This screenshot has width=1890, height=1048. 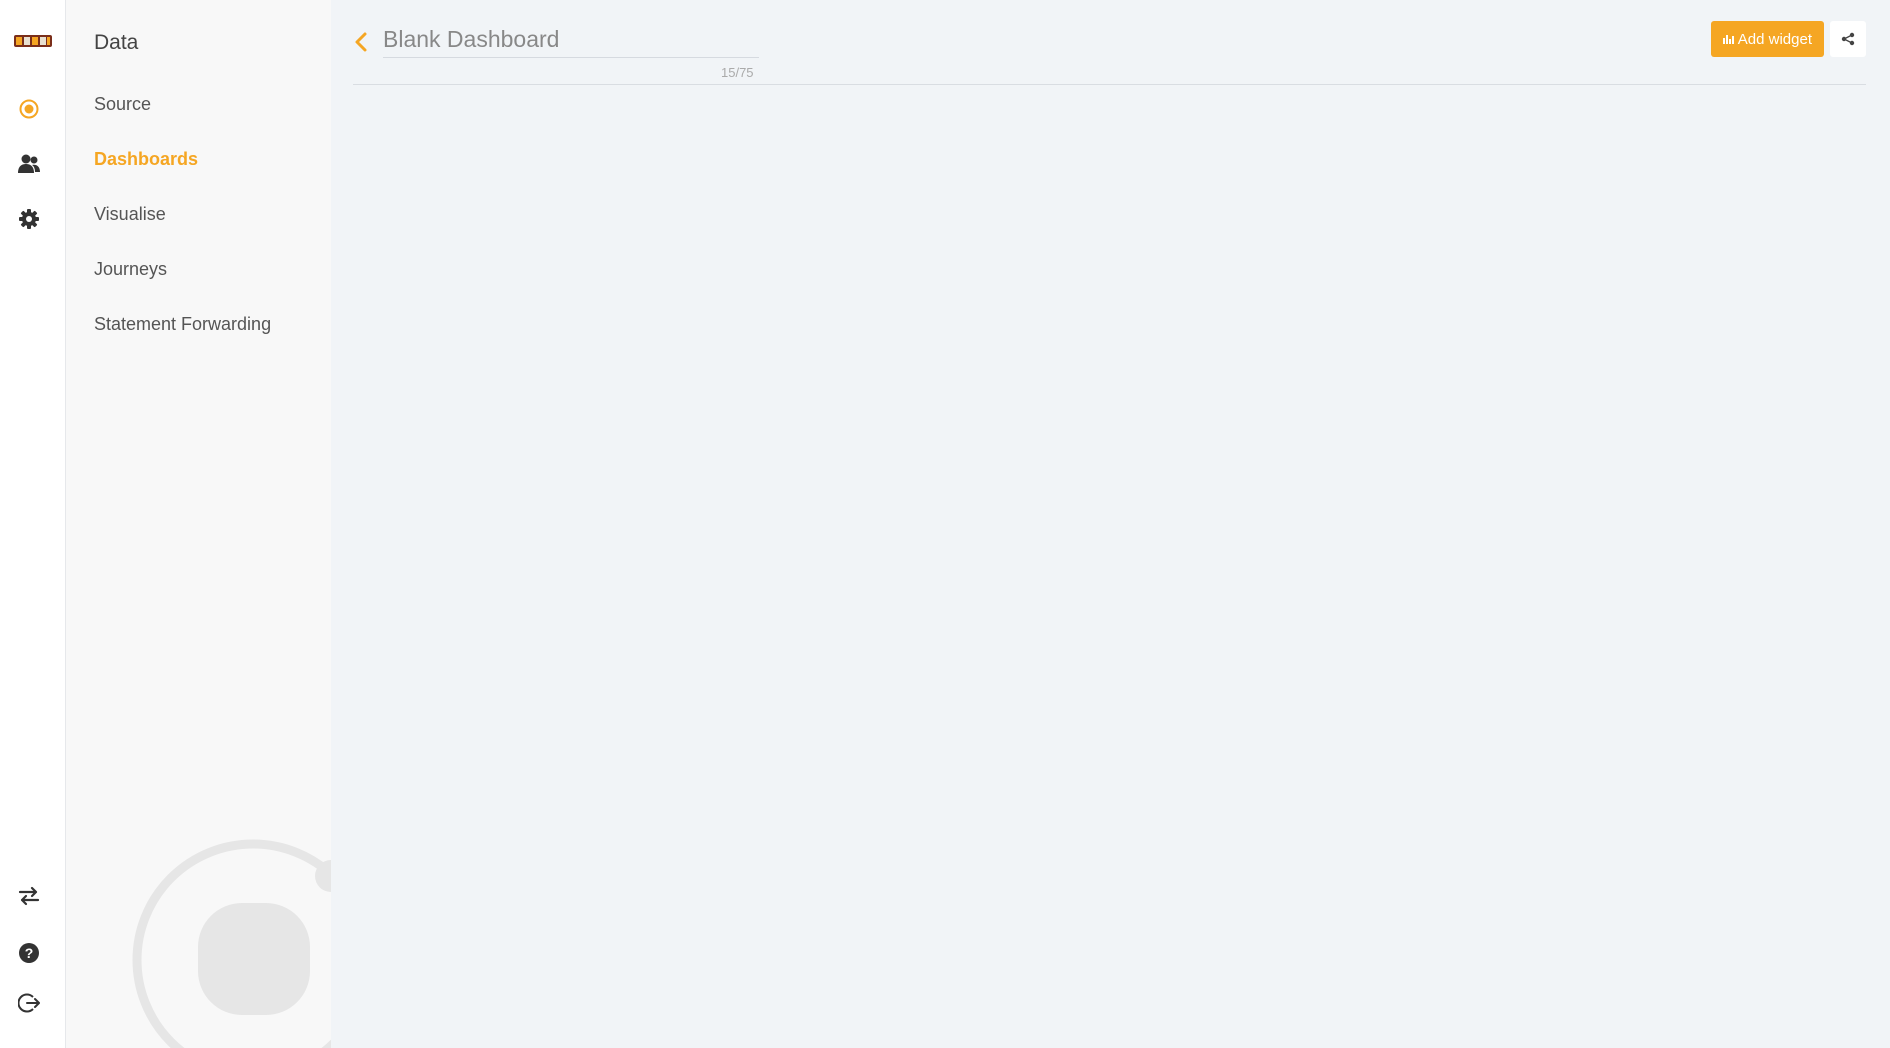 I want to click on add-widget-button: Add widget, so click(x=1767, y=39).